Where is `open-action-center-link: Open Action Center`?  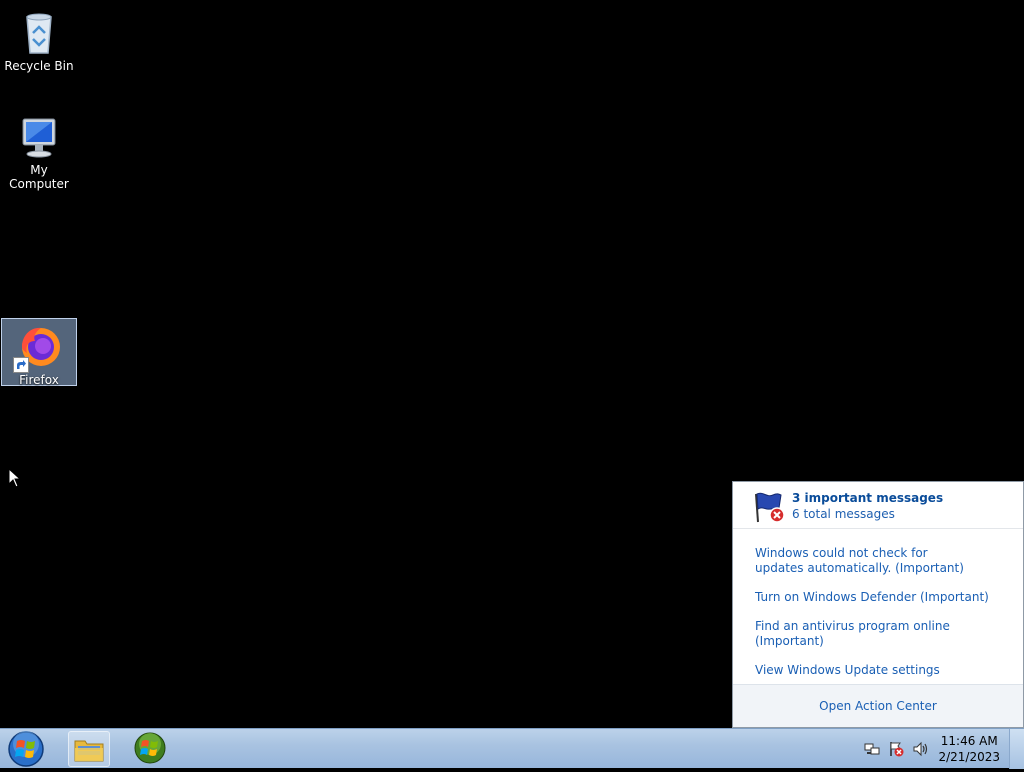 open-action-center-link: Open Action Center is located at coordinates (878, 705).